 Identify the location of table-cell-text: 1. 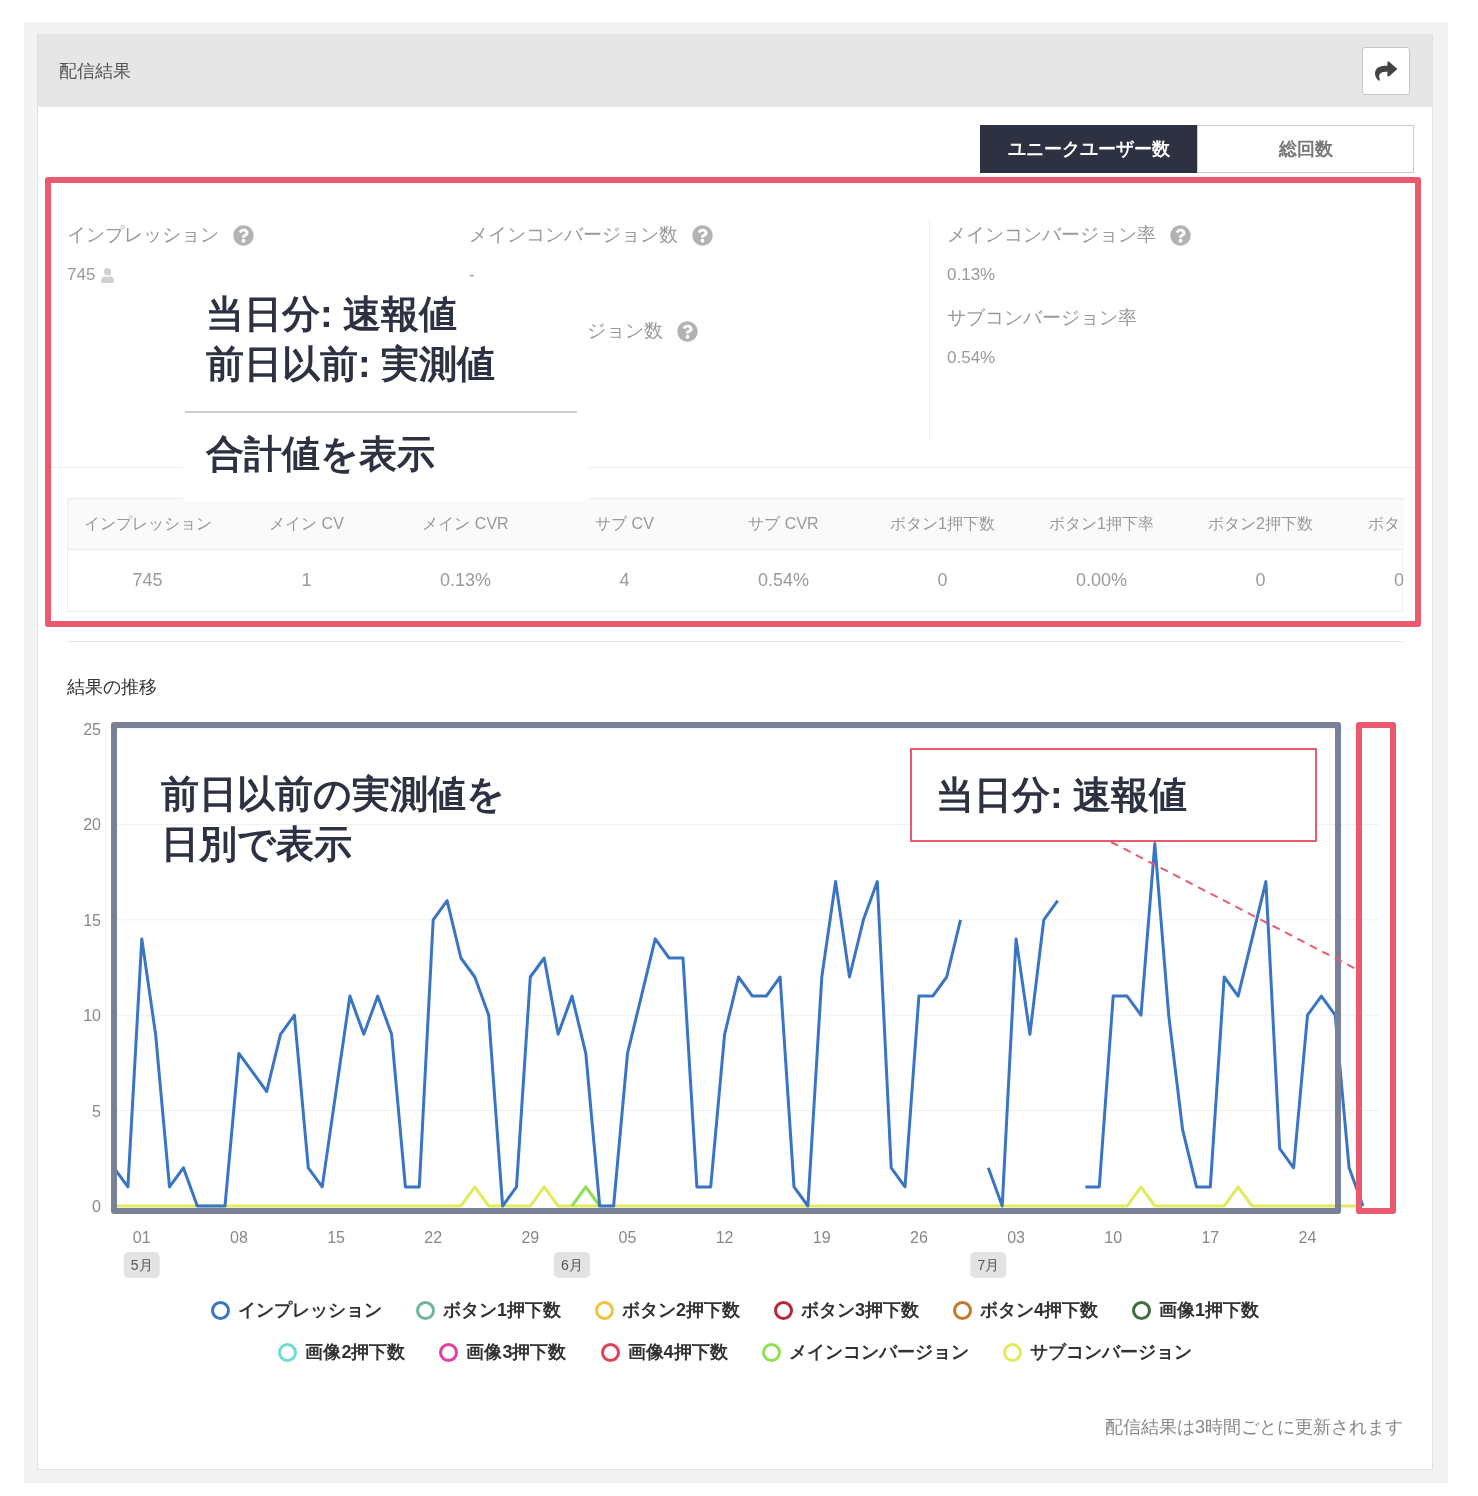
(306, 580).